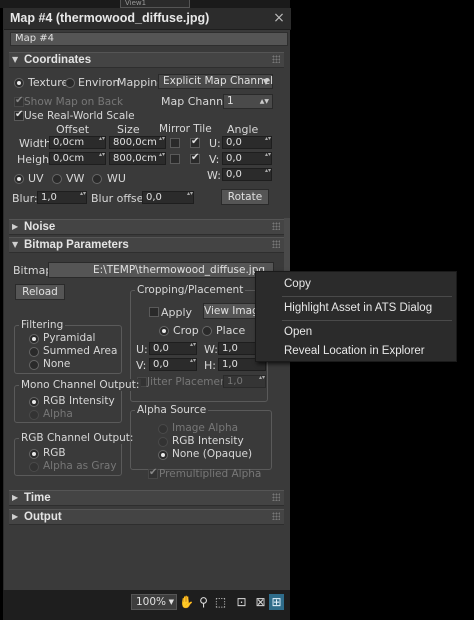 The image size is (474, 620). Describe the element at coordinates (34, 352) in the screenshot. I see `summed-area-radio` at that location.